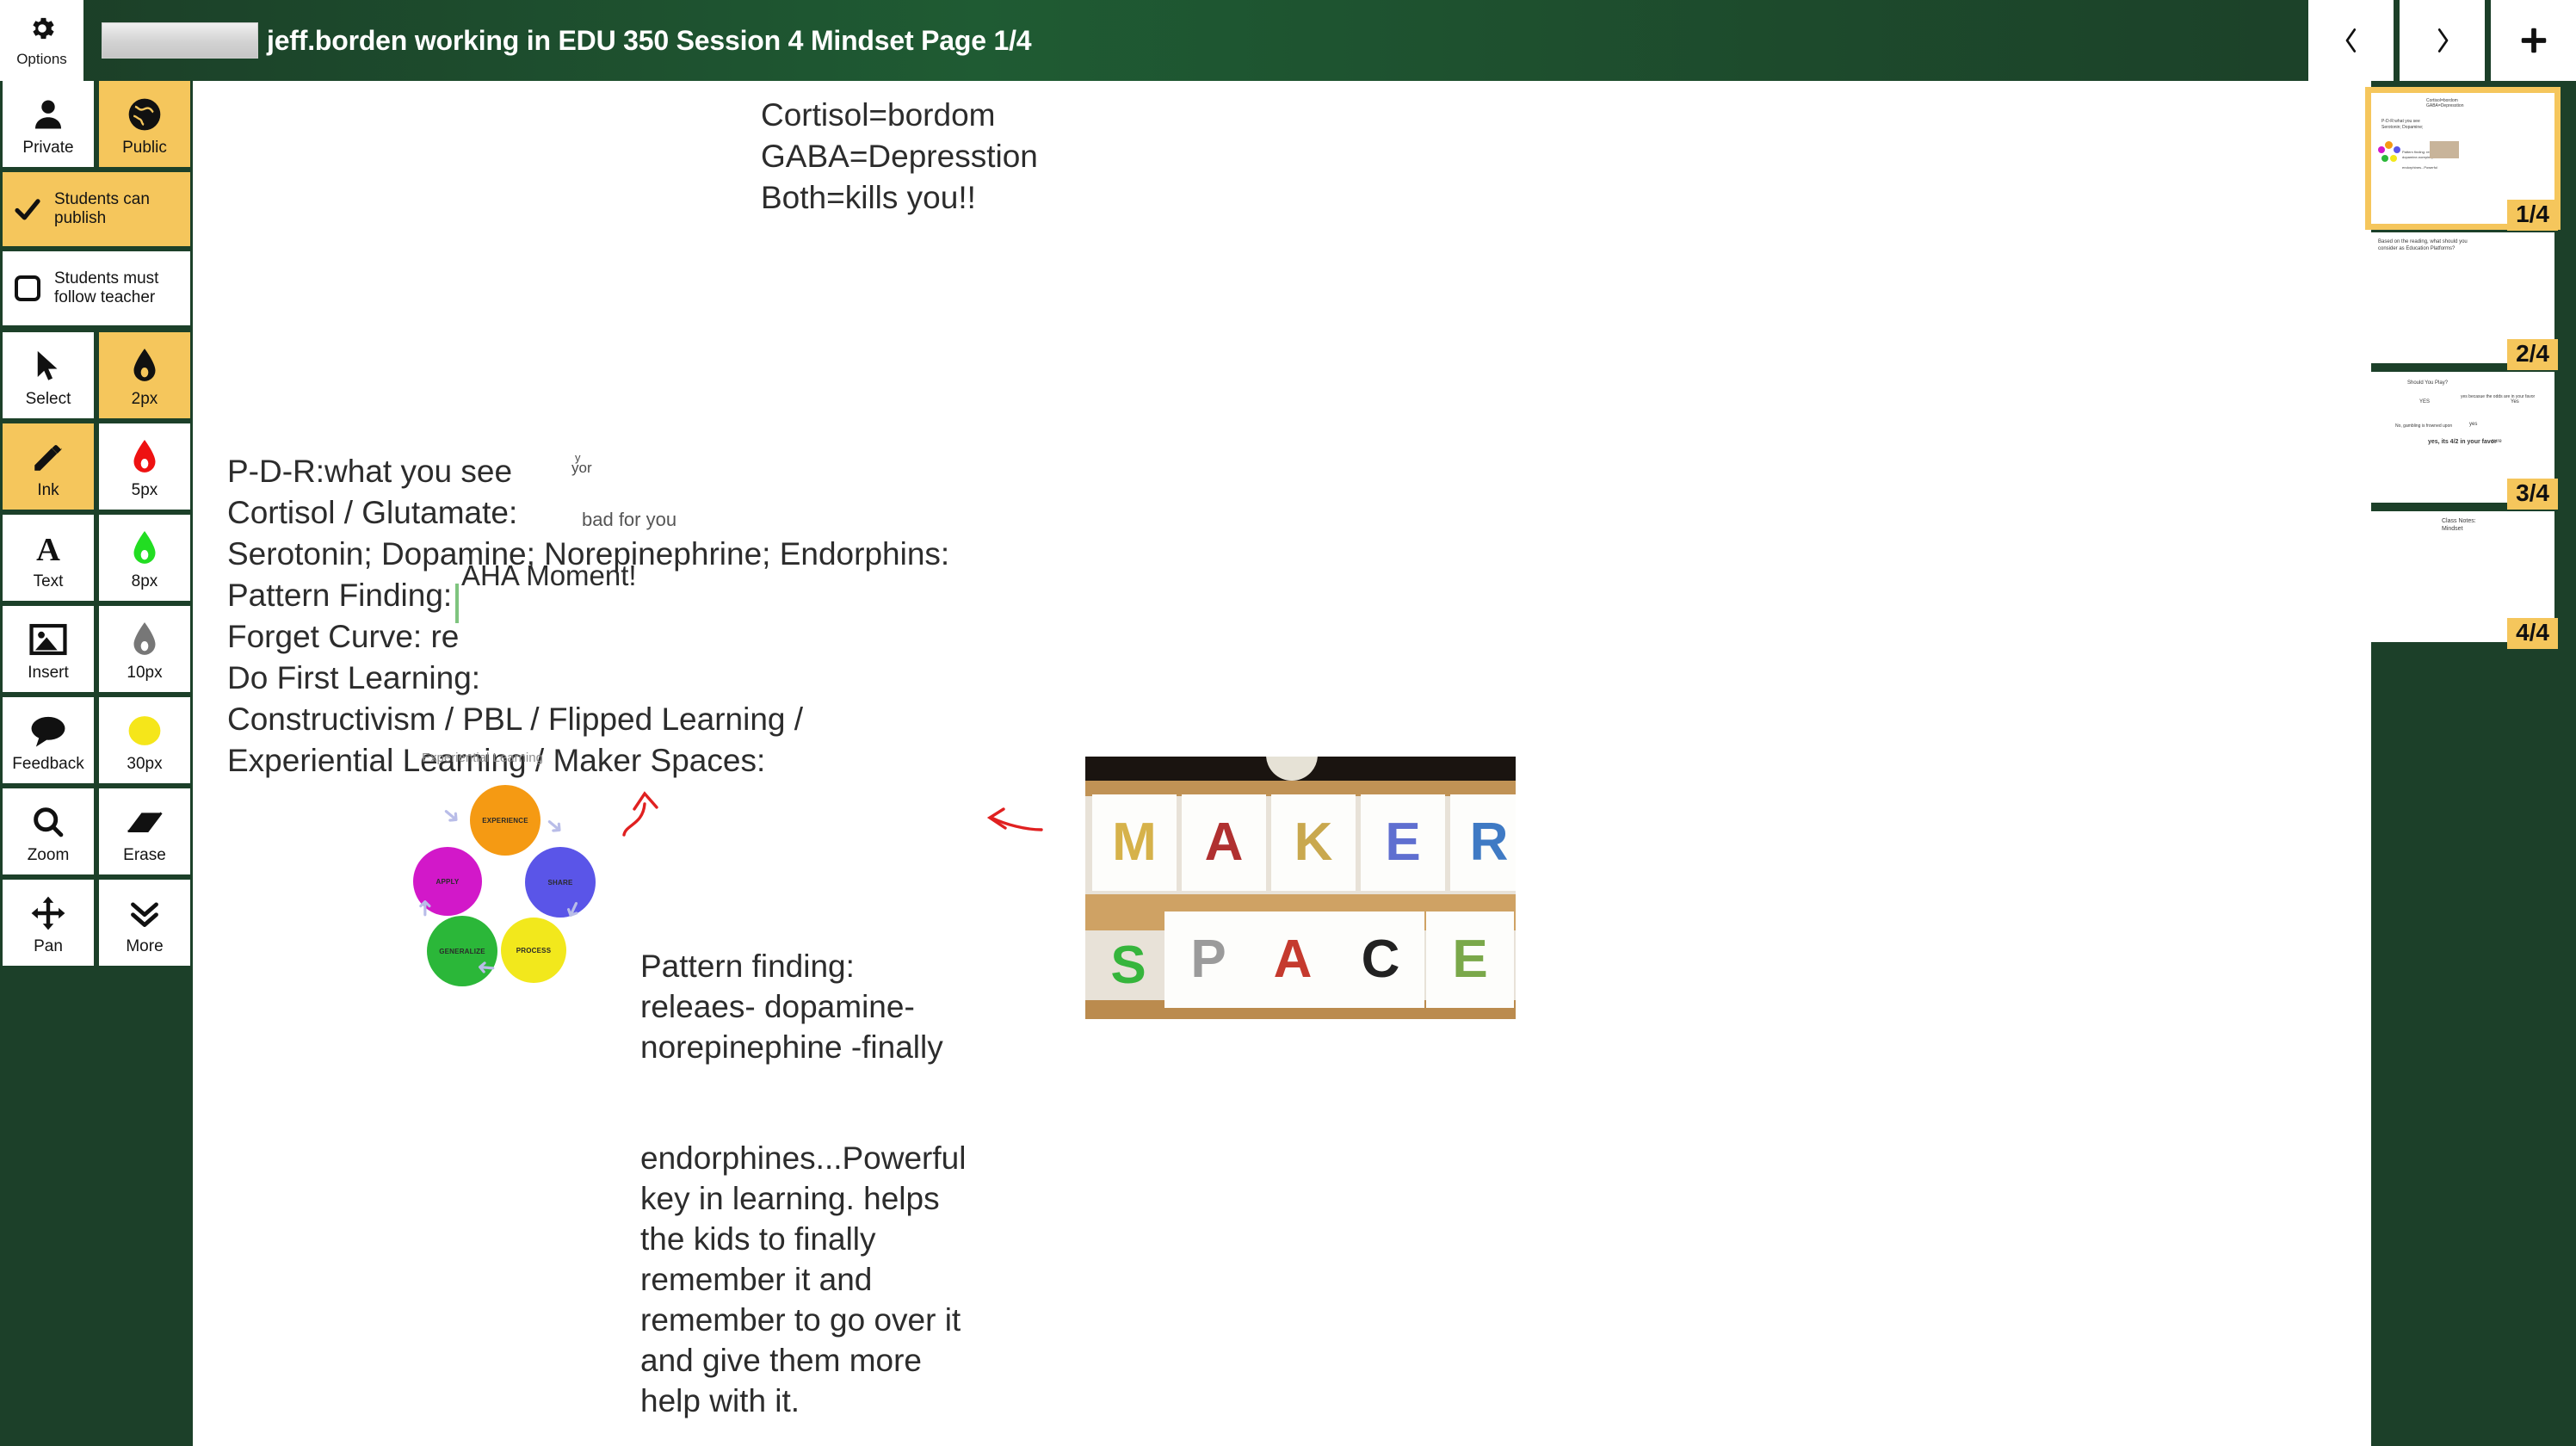 The image size is (2576, 1446). What do you see at coordinates (144, 923) in the screenshot?
I see `more-tools-button: More` at bounding box center [144, 923].